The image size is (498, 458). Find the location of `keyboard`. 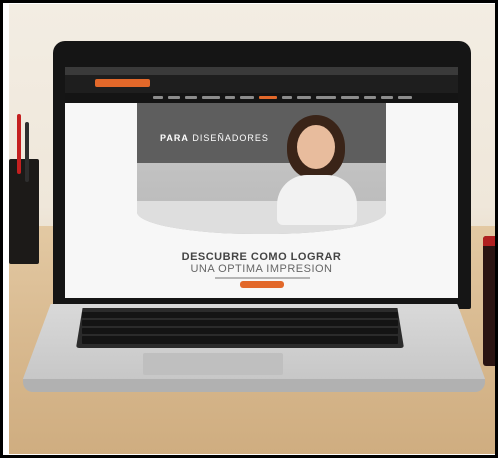

keyboard is located at coordinates (240, 328).